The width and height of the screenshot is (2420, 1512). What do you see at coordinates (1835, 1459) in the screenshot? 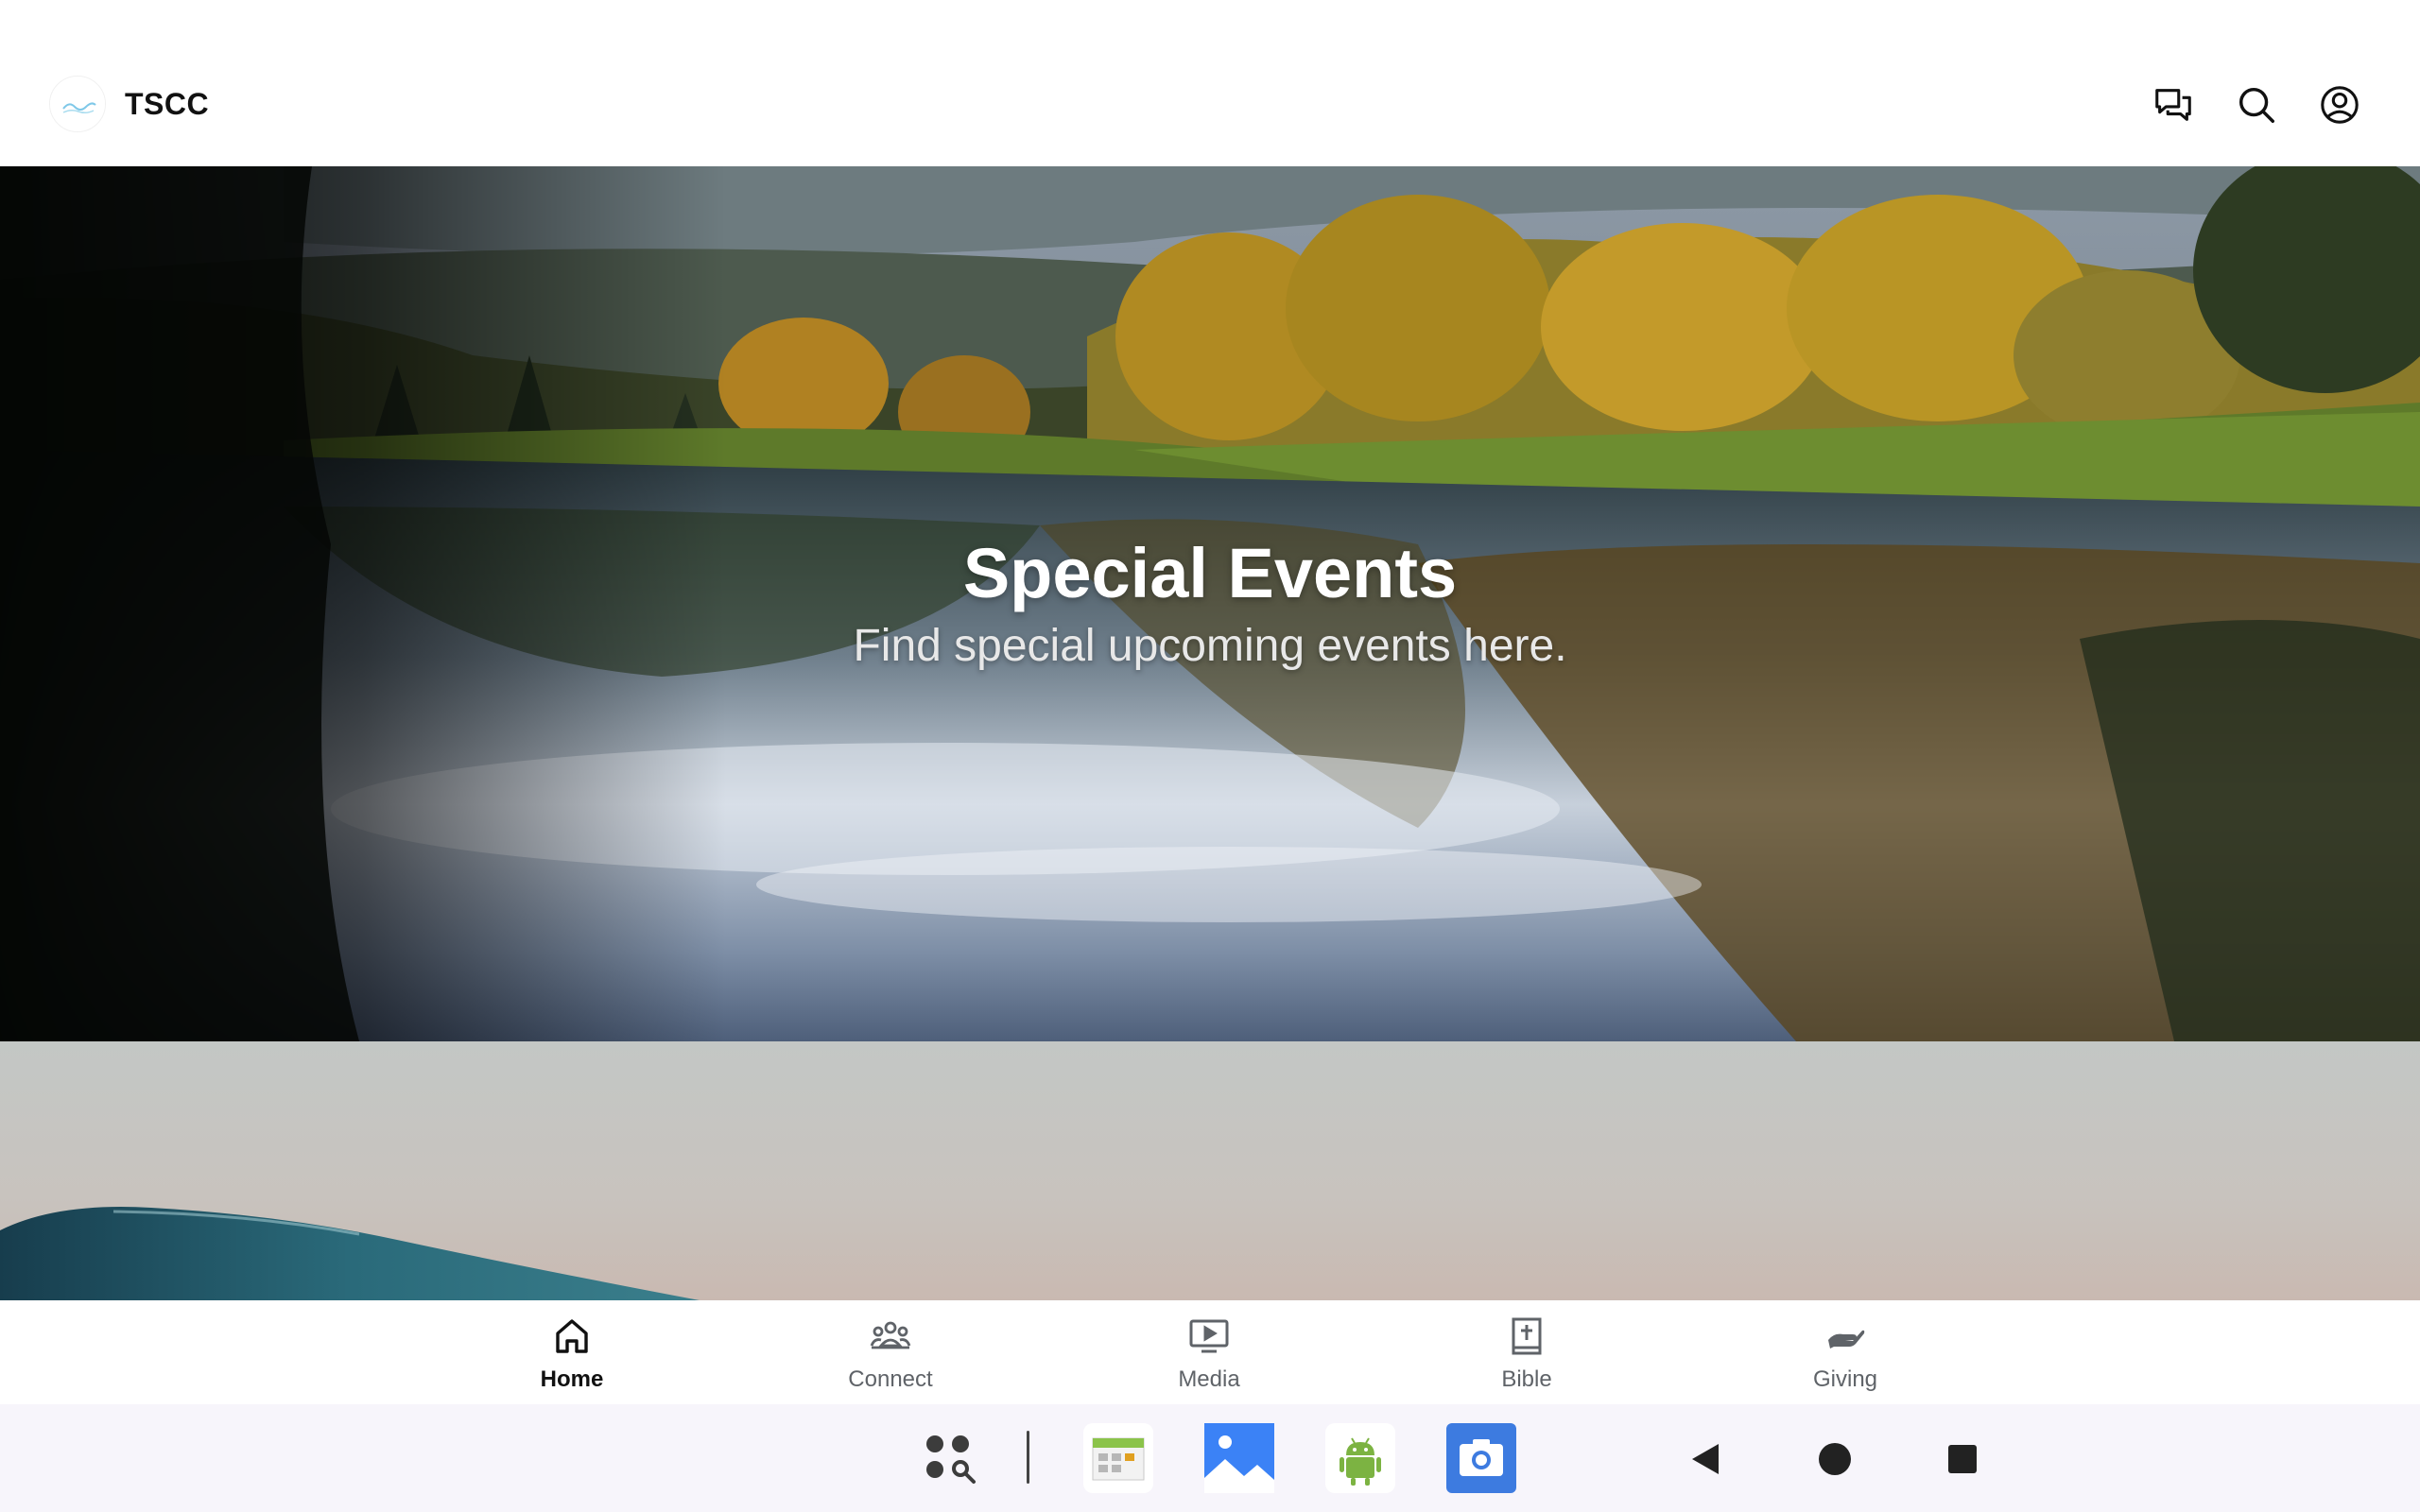
I see `home-circle-icon` at bounding box center [1835, 1459].